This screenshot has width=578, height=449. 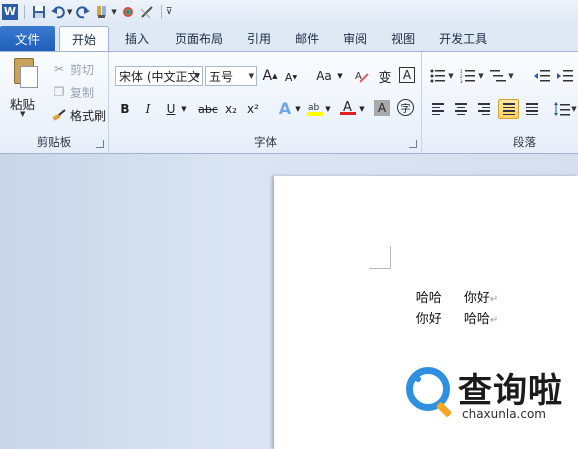 I want to click on enclose-char-icon: 字, so click(x=405, y=109).